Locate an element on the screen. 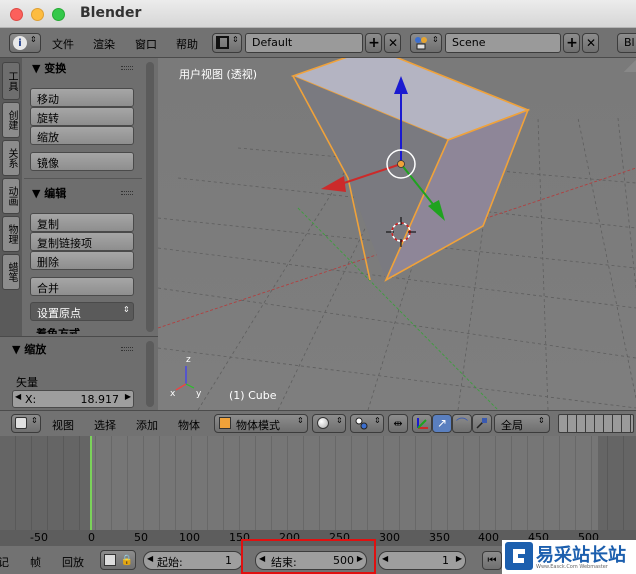 Image resolution: width=636 pixels, height=574 pixels. window-titlebar: Blender is located at coordinates (318, 14).